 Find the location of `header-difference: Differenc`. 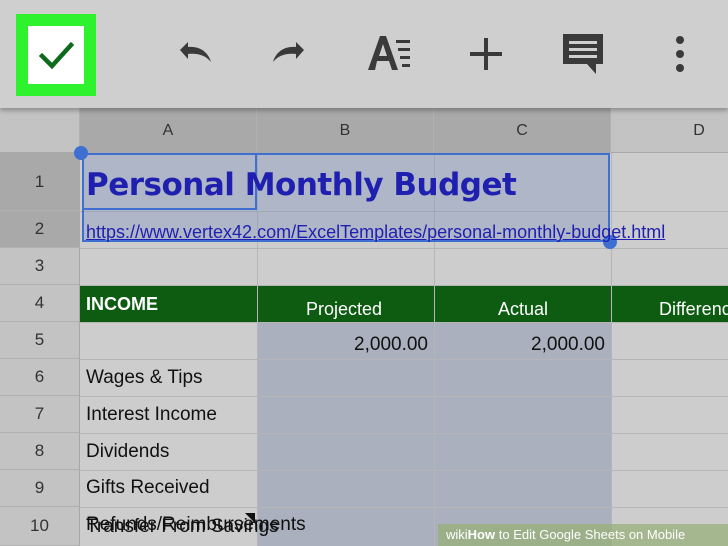

header-difference: Differenc is located at coordinates (693, 309).